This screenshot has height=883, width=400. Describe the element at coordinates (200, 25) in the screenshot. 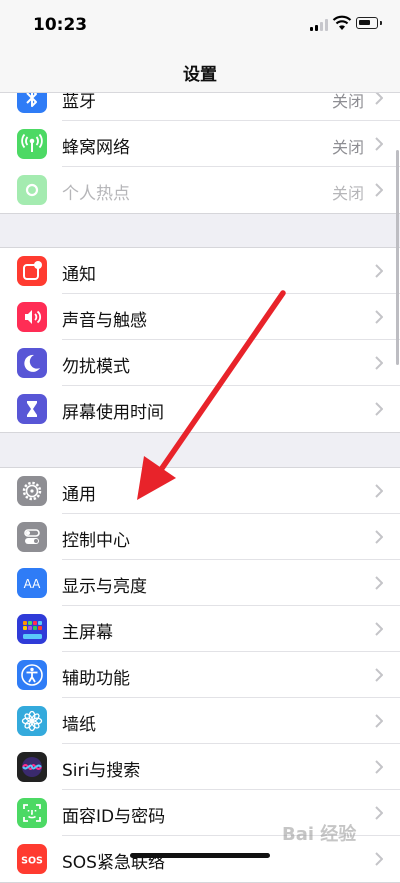

I see `status-bar: 10:23` at that location.